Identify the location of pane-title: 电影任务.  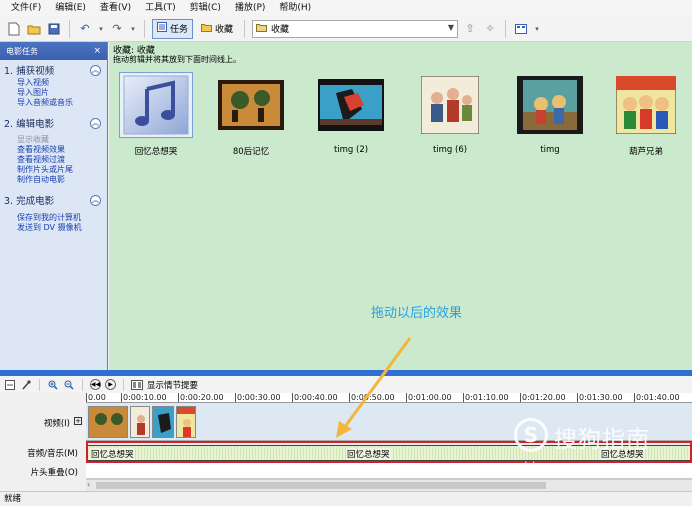
(22, 51).